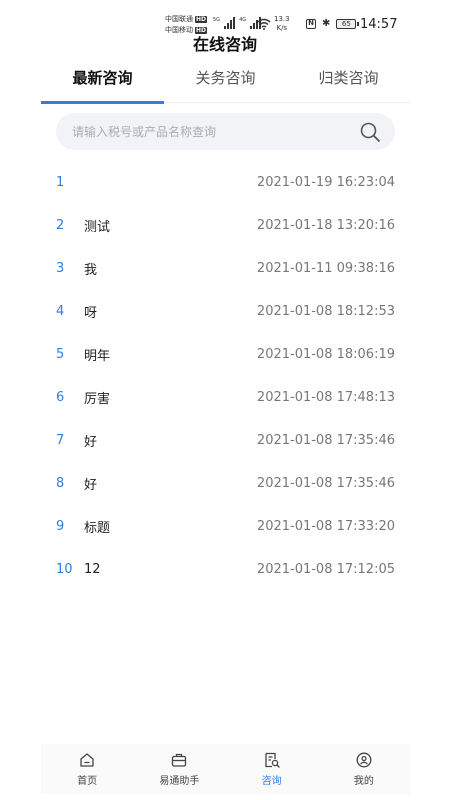 The width and height of the screenshot is (450, 800). I want to click on home-icon, so click(87, 759).